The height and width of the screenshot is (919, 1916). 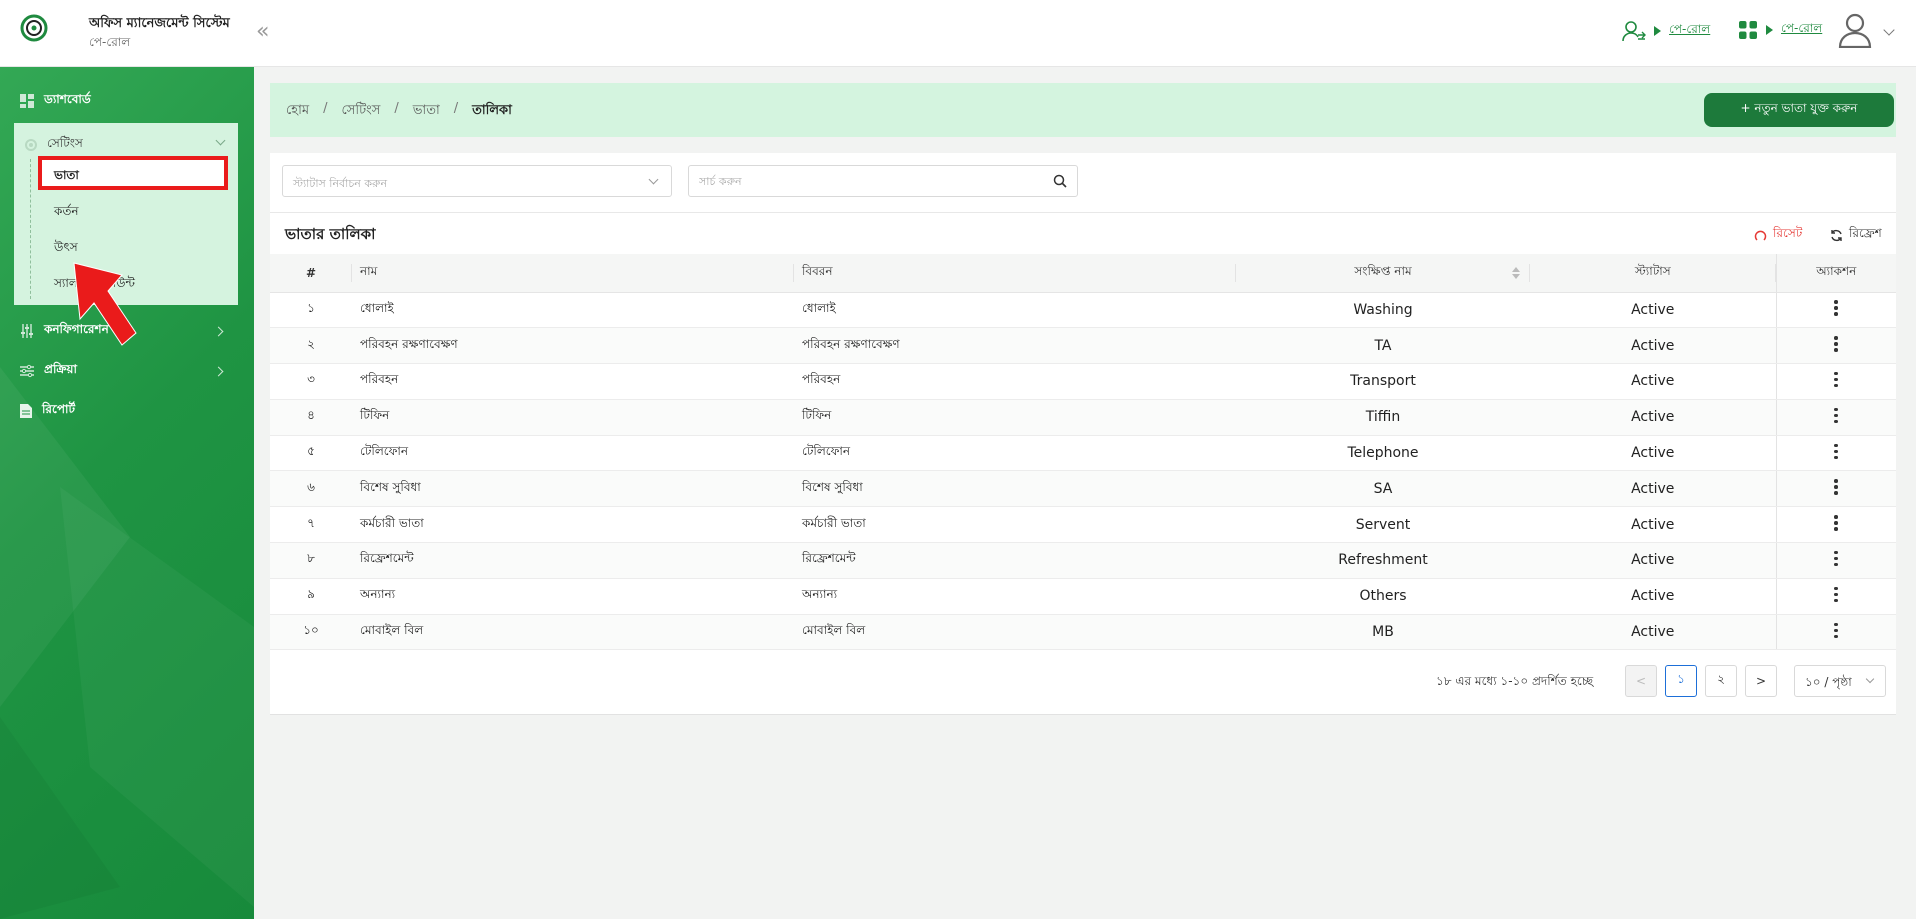 I want to click on prev-page-button: <, so click(x=1641, y=681).